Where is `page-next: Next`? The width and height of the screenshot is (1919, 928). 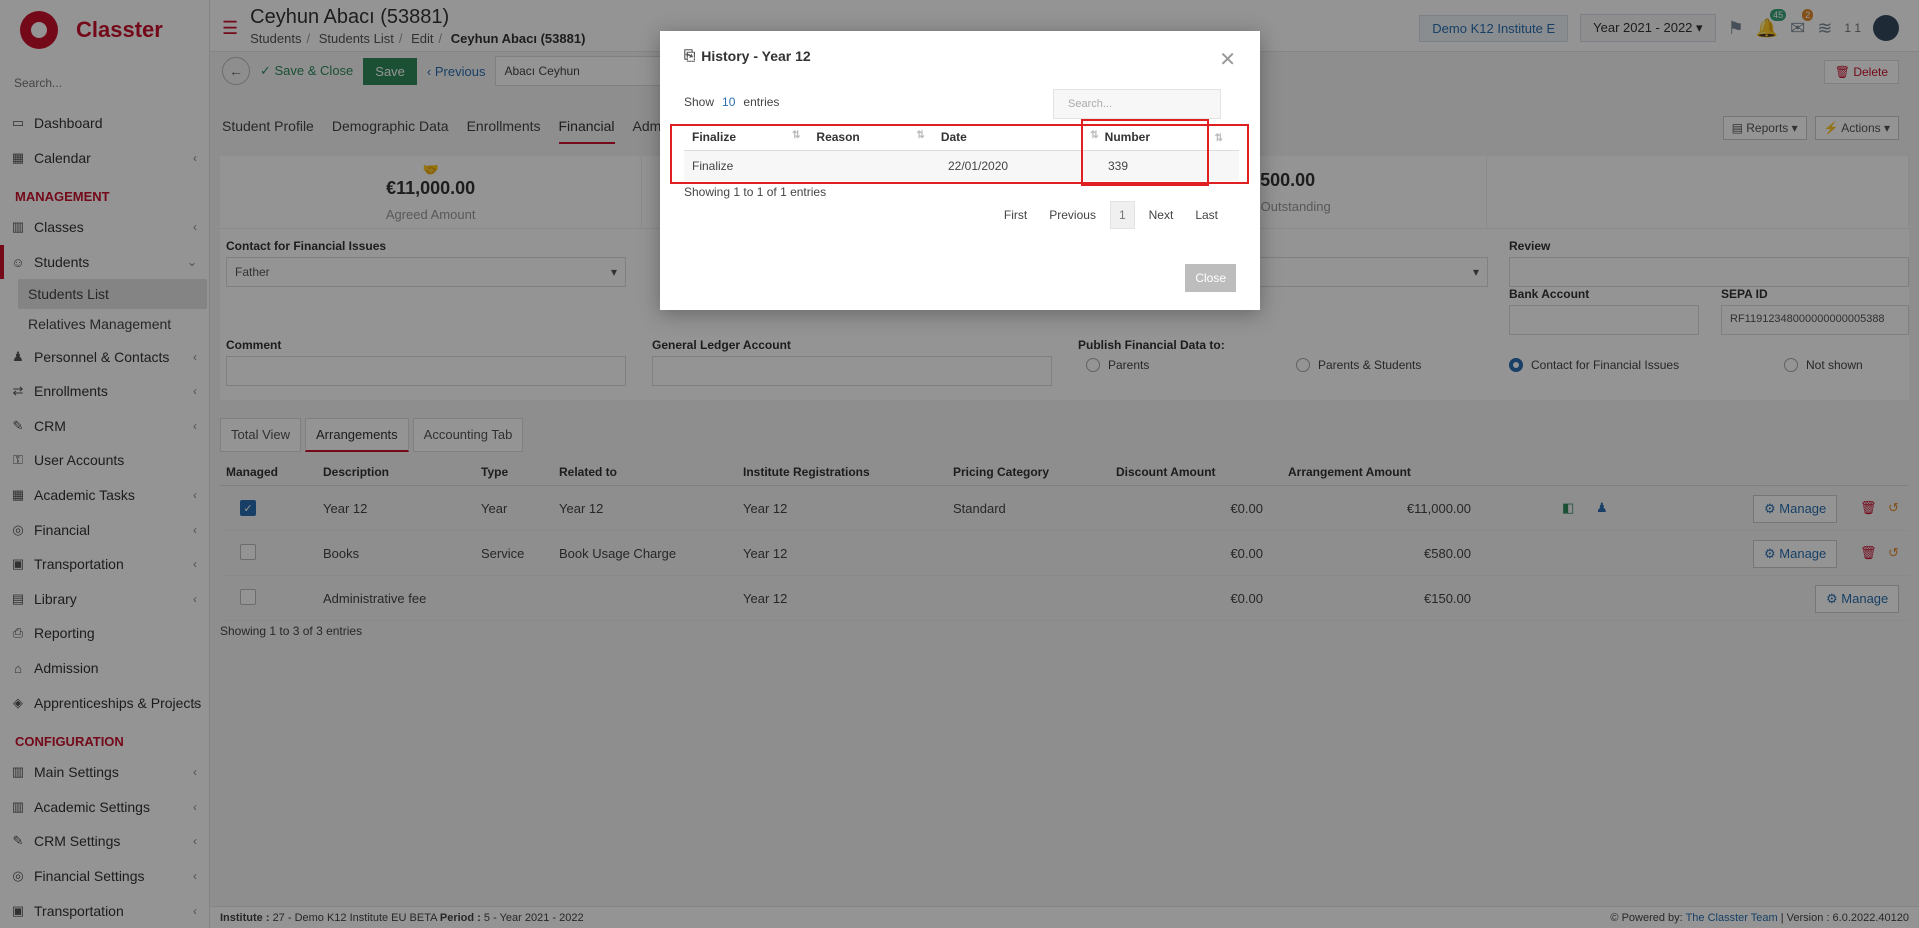
page-next: Next is located at coordinates (1161, 215).